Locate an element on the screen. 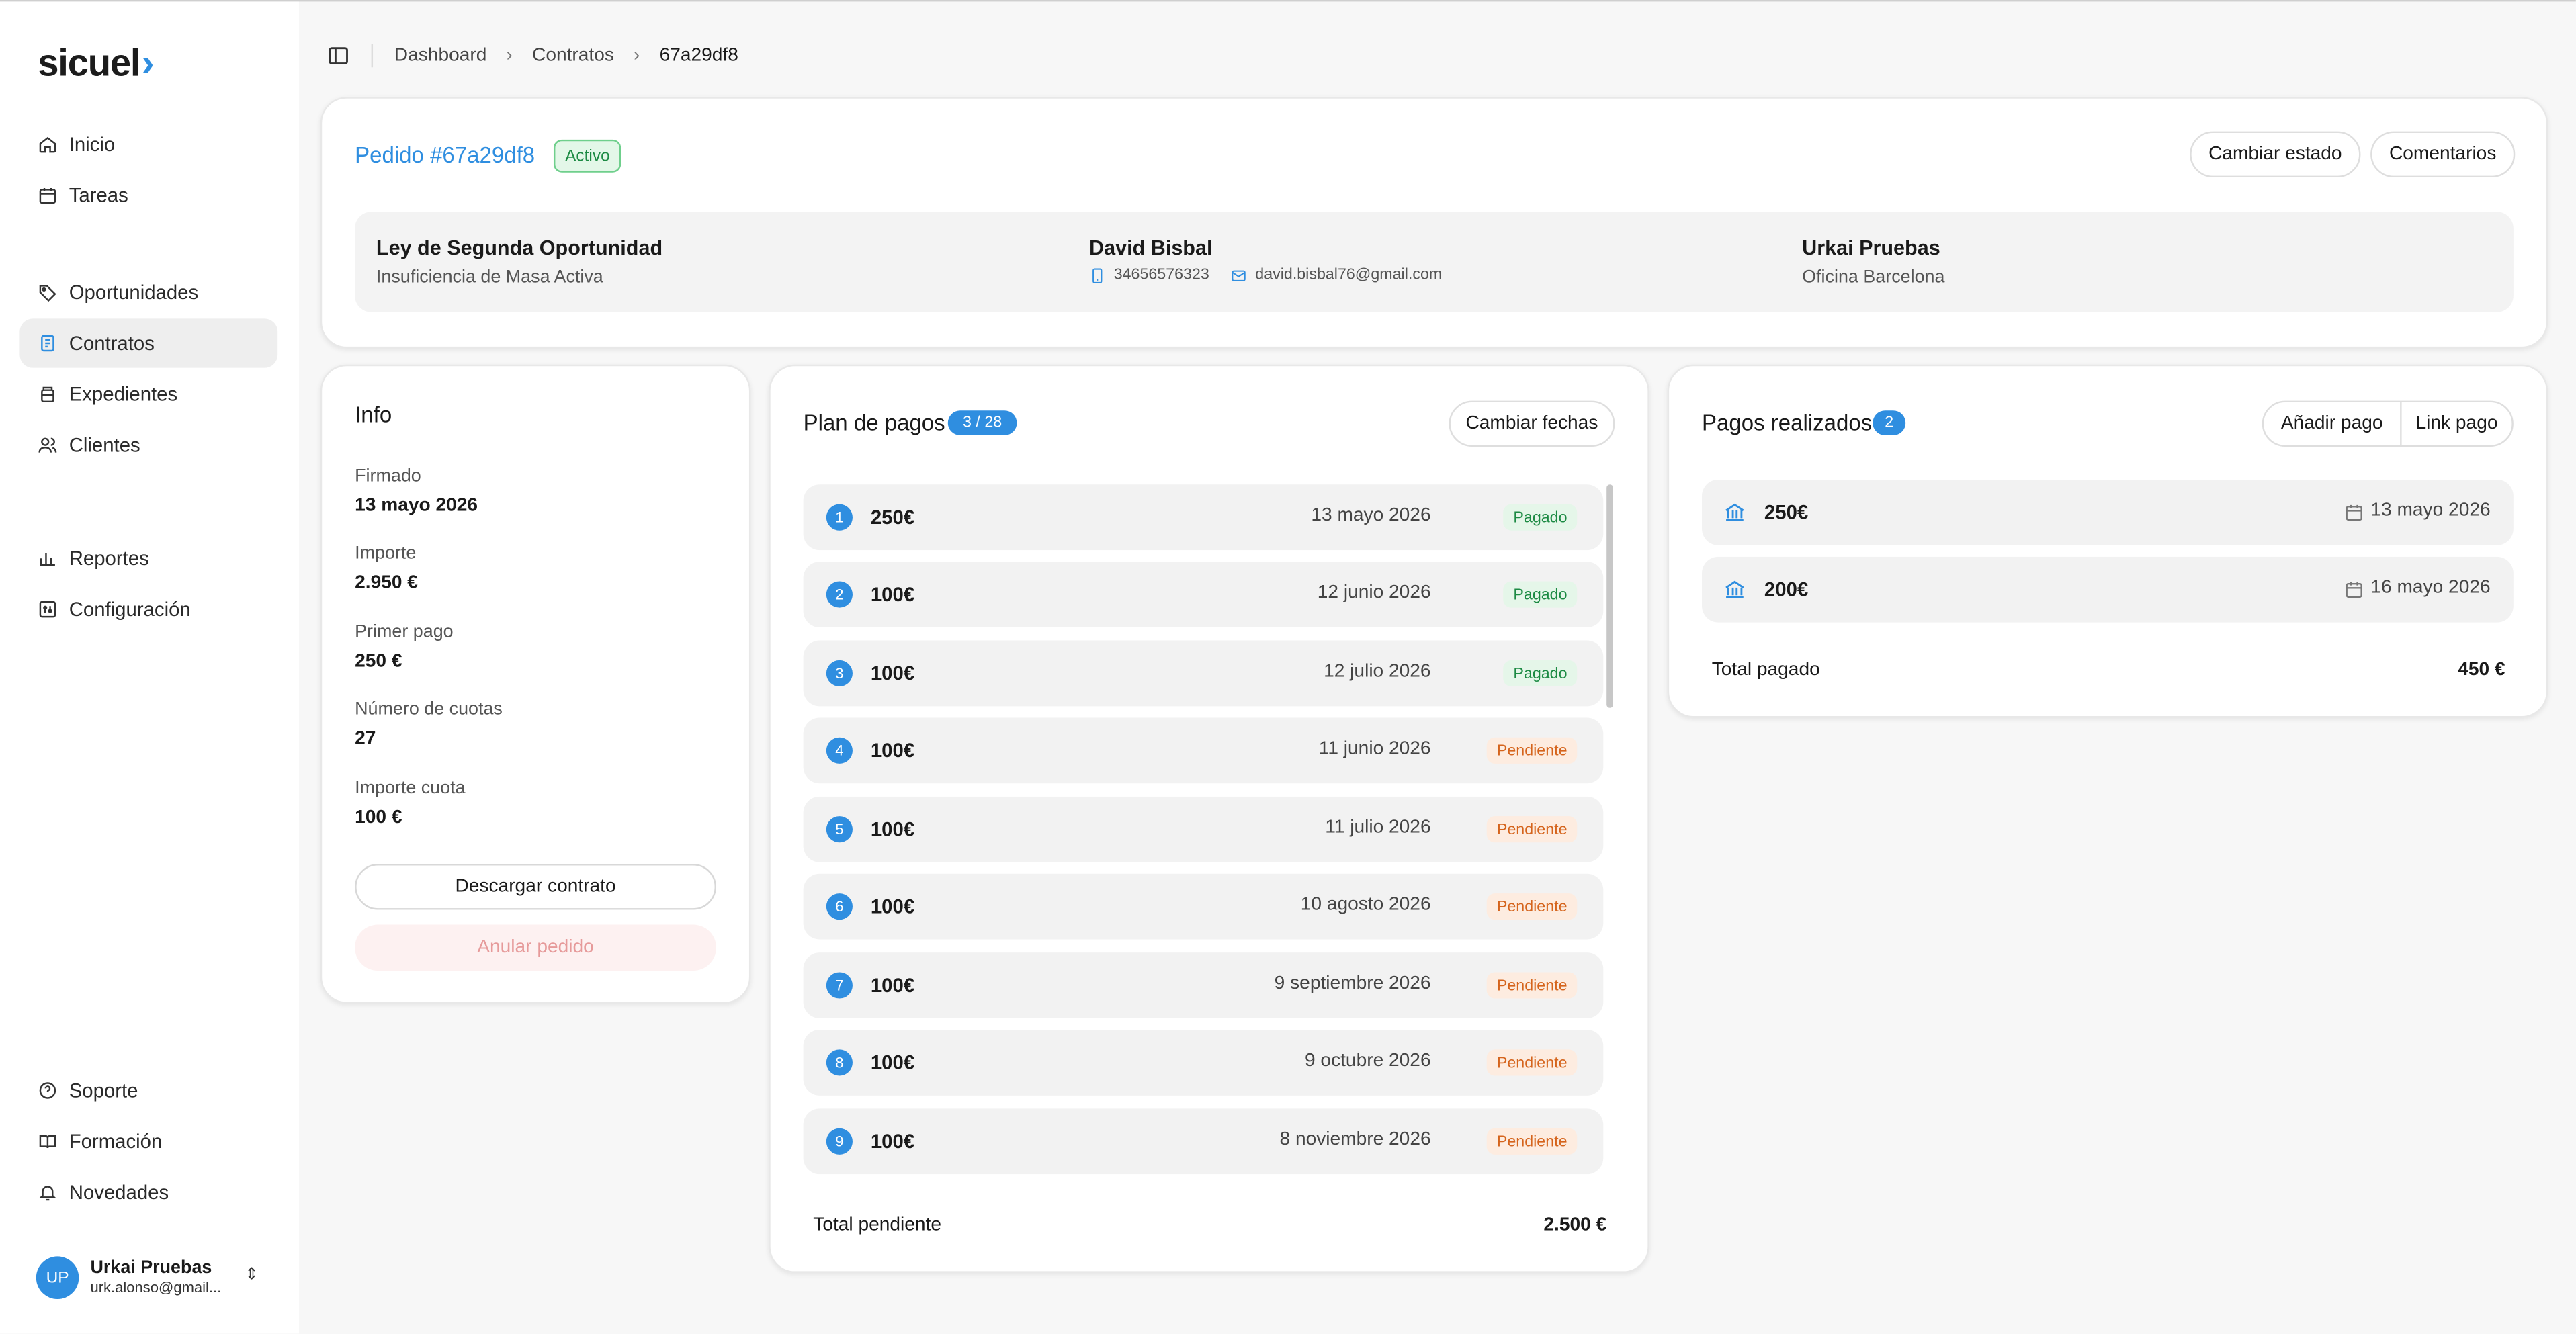 This screenshot has height=1334, width=2576. bell-icon is located at coordinates (47, 1192).